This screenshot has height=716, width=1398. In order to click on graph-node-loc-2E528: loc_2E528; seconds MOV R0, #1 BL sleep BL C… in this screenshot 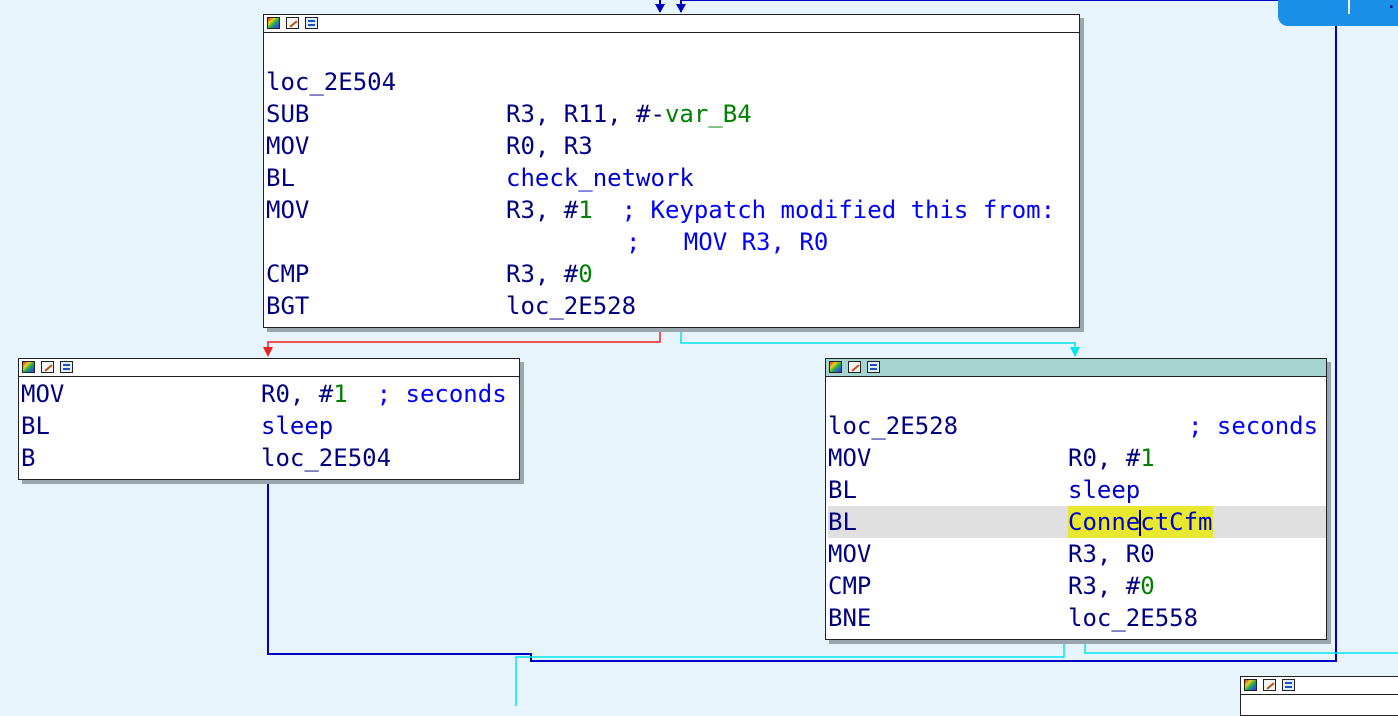, I will do `click(1076, 499)`.